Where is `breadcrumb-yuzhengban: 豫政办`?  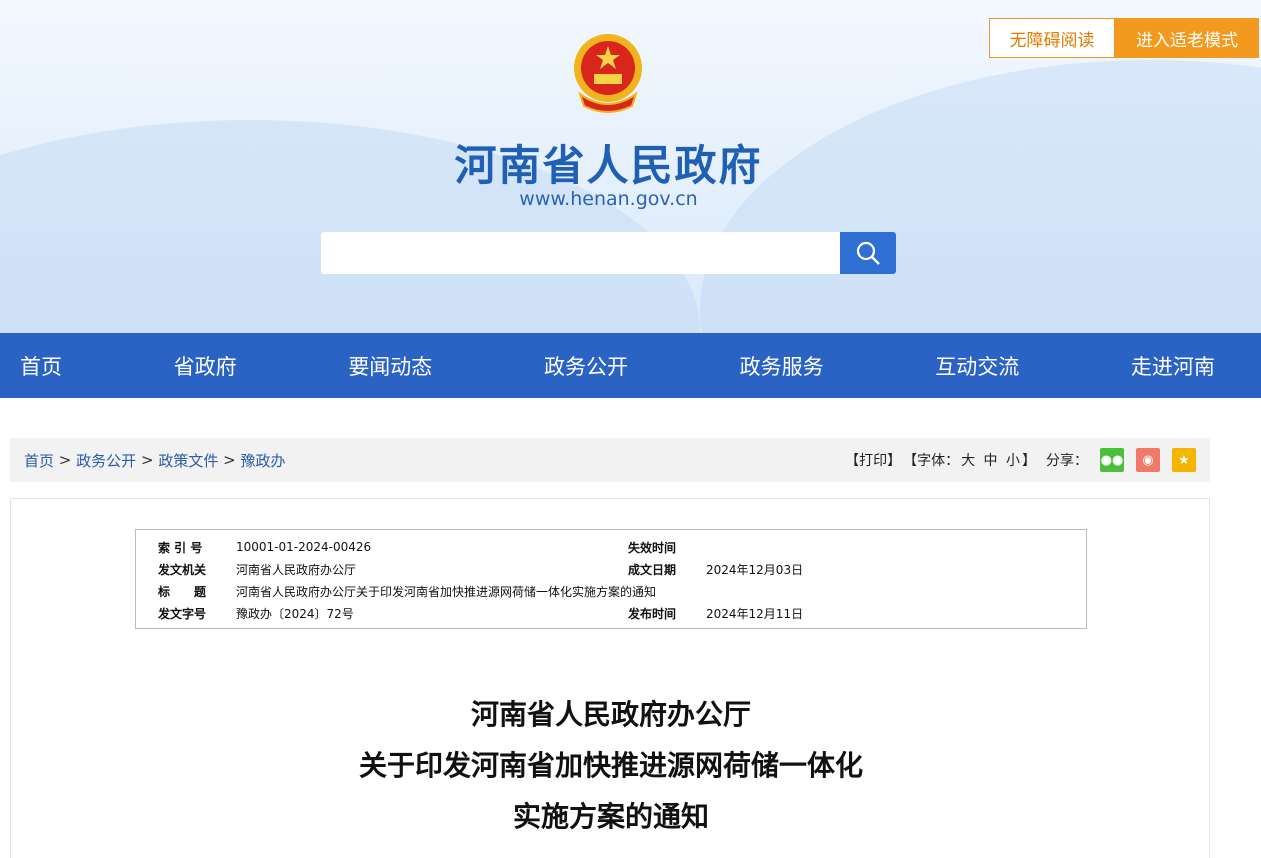
breadcrumb-yuzhengban: 豫政办 is located at coordinates (262, 460).